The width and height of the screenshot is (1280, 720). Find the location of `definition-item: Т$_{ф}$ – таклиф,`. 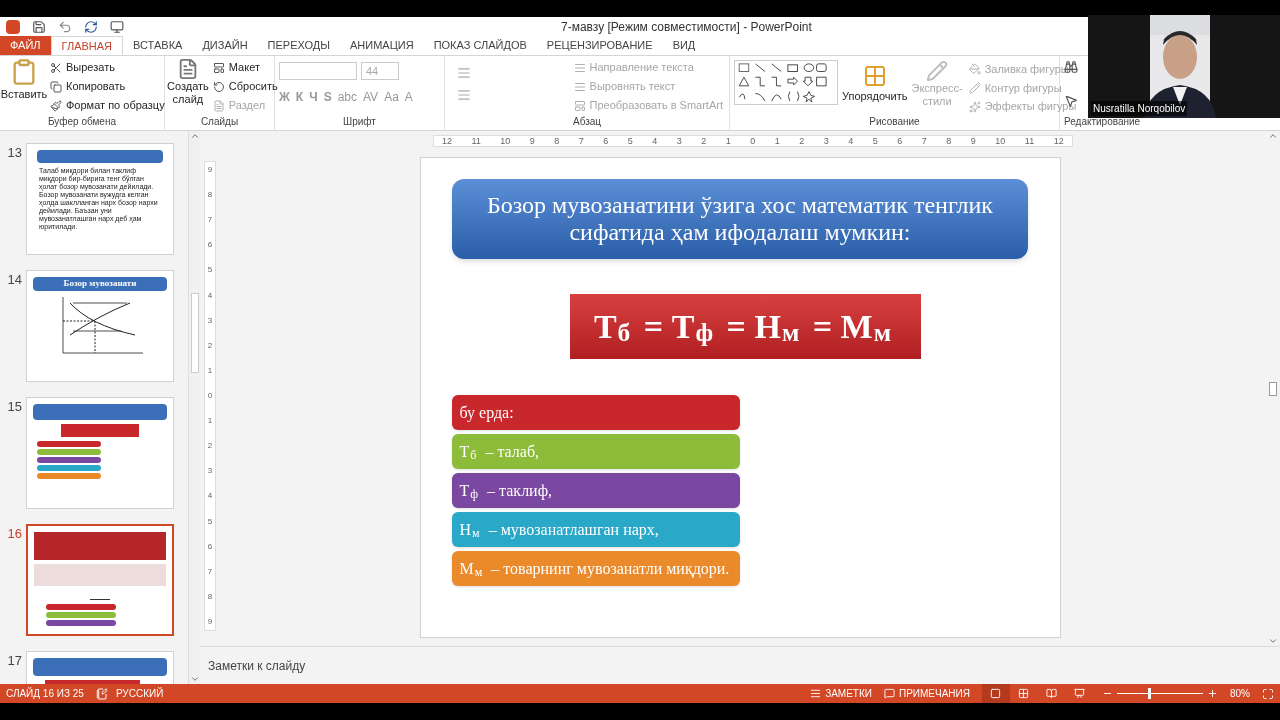

definition-item: Т$_{ф}$ – таклиф, is located at coordinates (595, 490).